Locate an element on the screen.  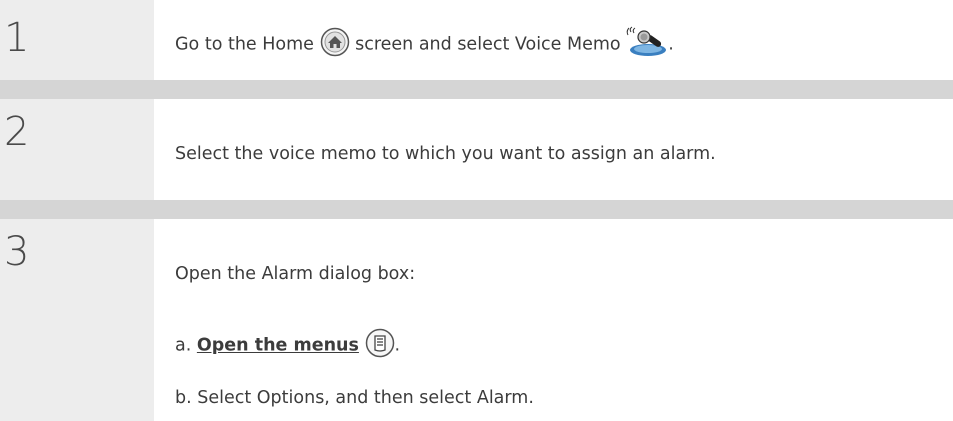
menu-button-icon is located at coordinates (380, 345).